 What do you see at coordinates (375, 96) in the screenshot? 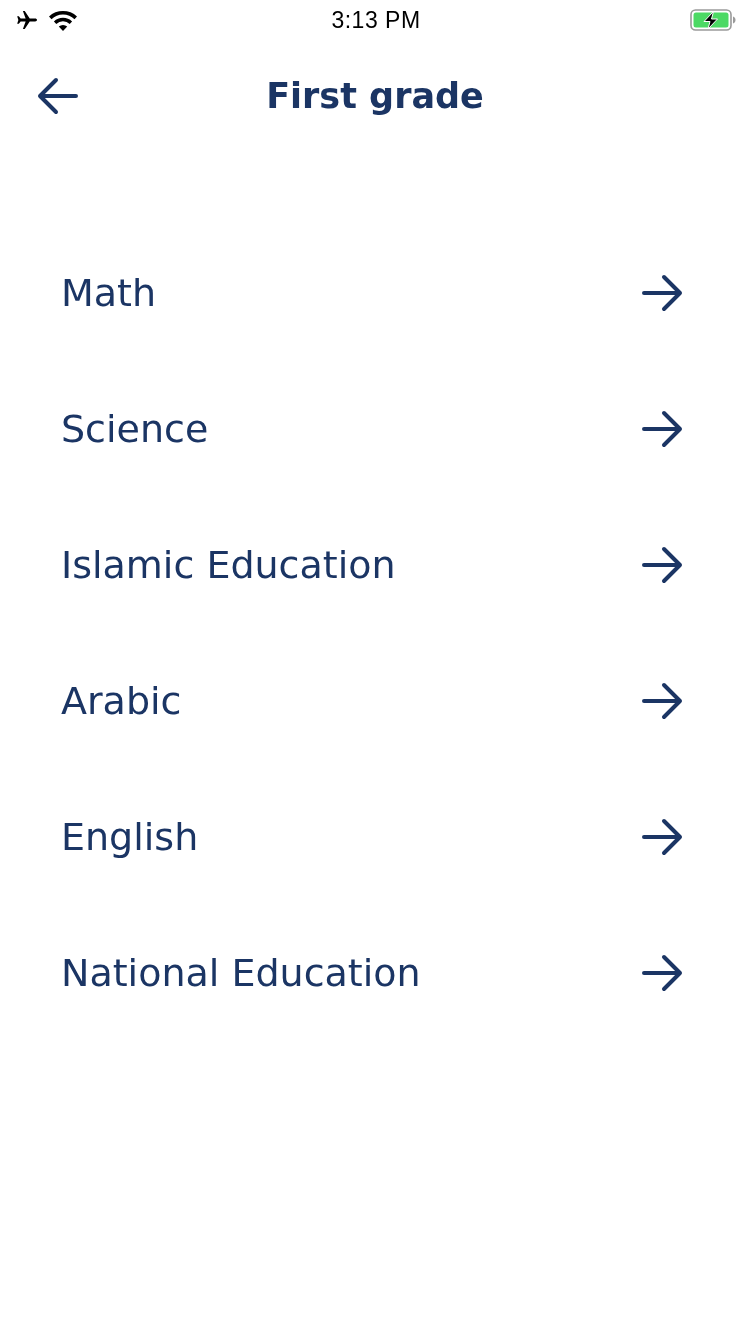
I see `page-title: First grade` at bounding box center [375, 96].